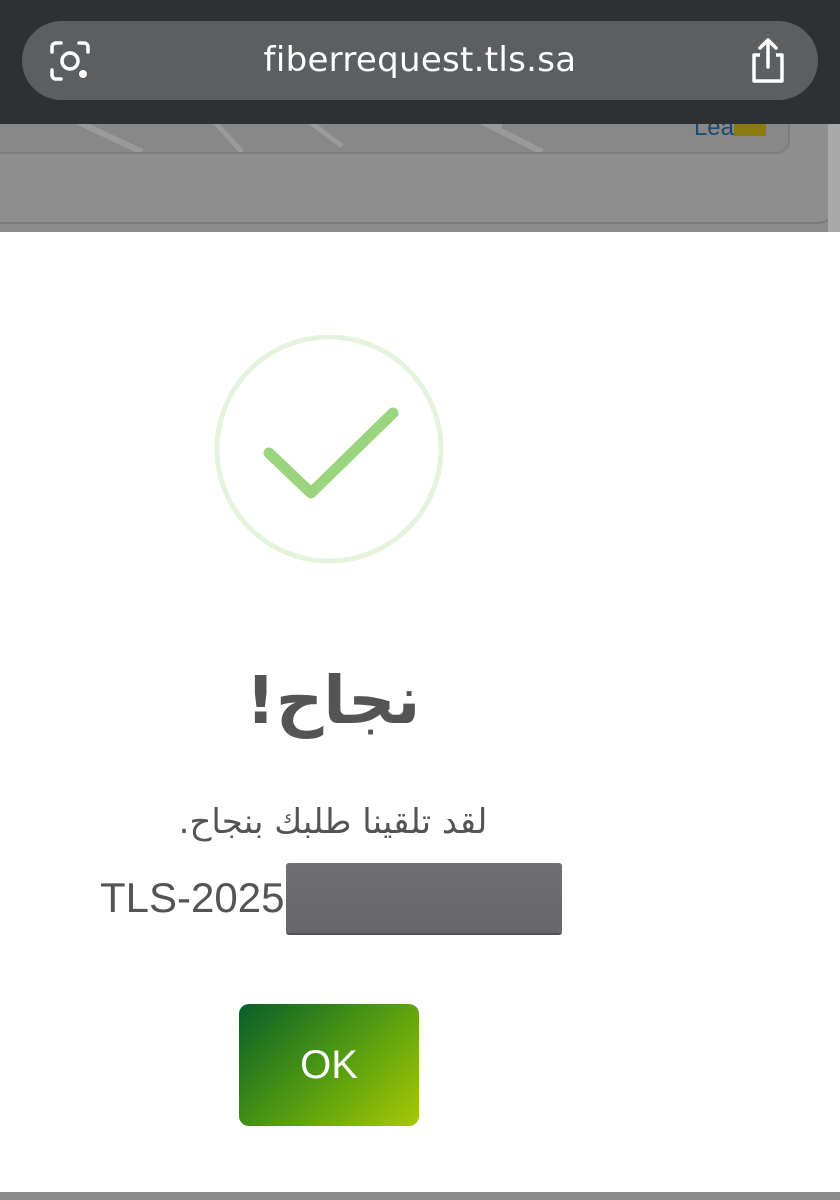 Image resolution: width=840 pixels, height=1200 pixels. What do you see at coordinates (333, 700) in the screenshot?
I see `dialog-title: نجاح!` at bounding box center [333, 700].